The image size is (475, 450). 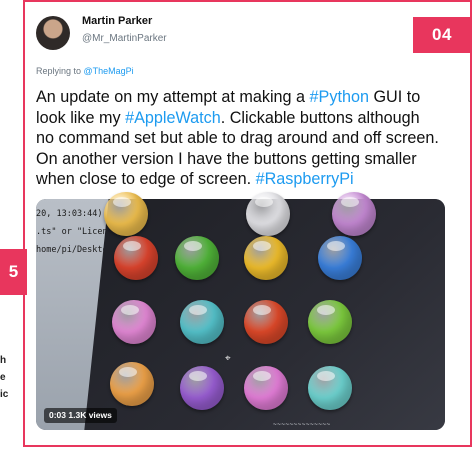 What do you see at coordinates (132, 384) in the screenshot?
I see `ball-orange` at bounding box center [132, 384].